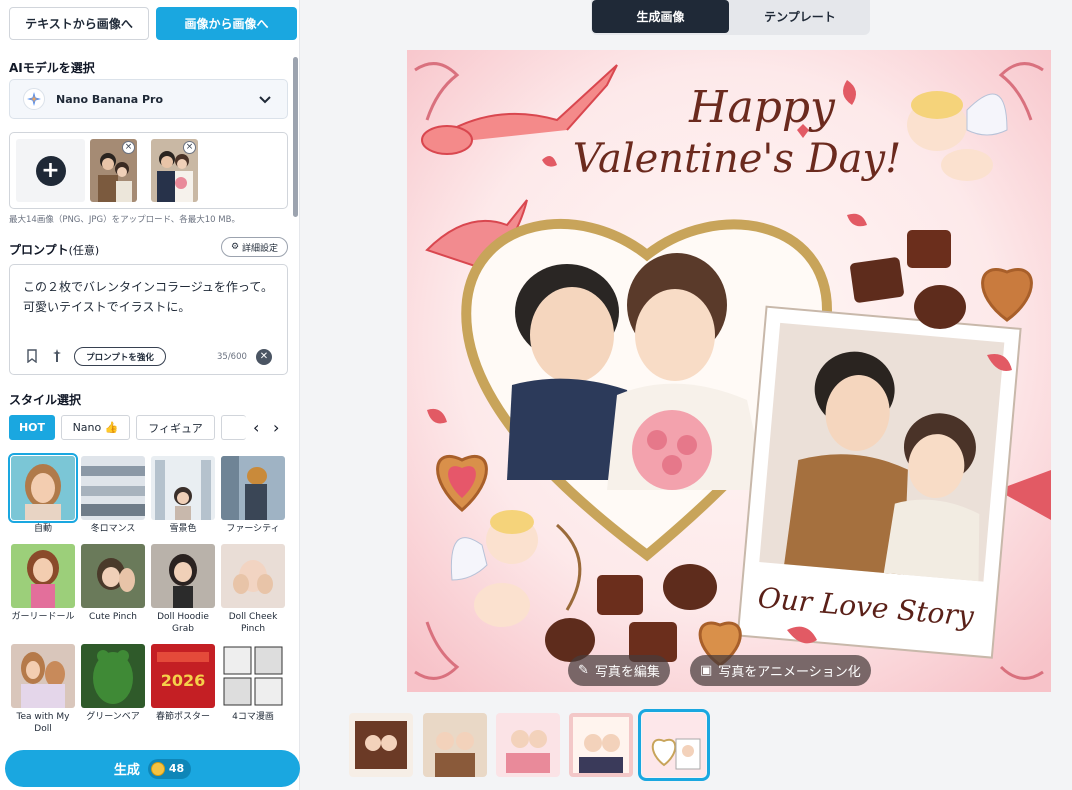 This screenshot has width=1072, height=790. What do you see at coordinates (583, 670) in the screenshot?
I see `magic-wand-icon: ✎` at bounding box center [583, 670].